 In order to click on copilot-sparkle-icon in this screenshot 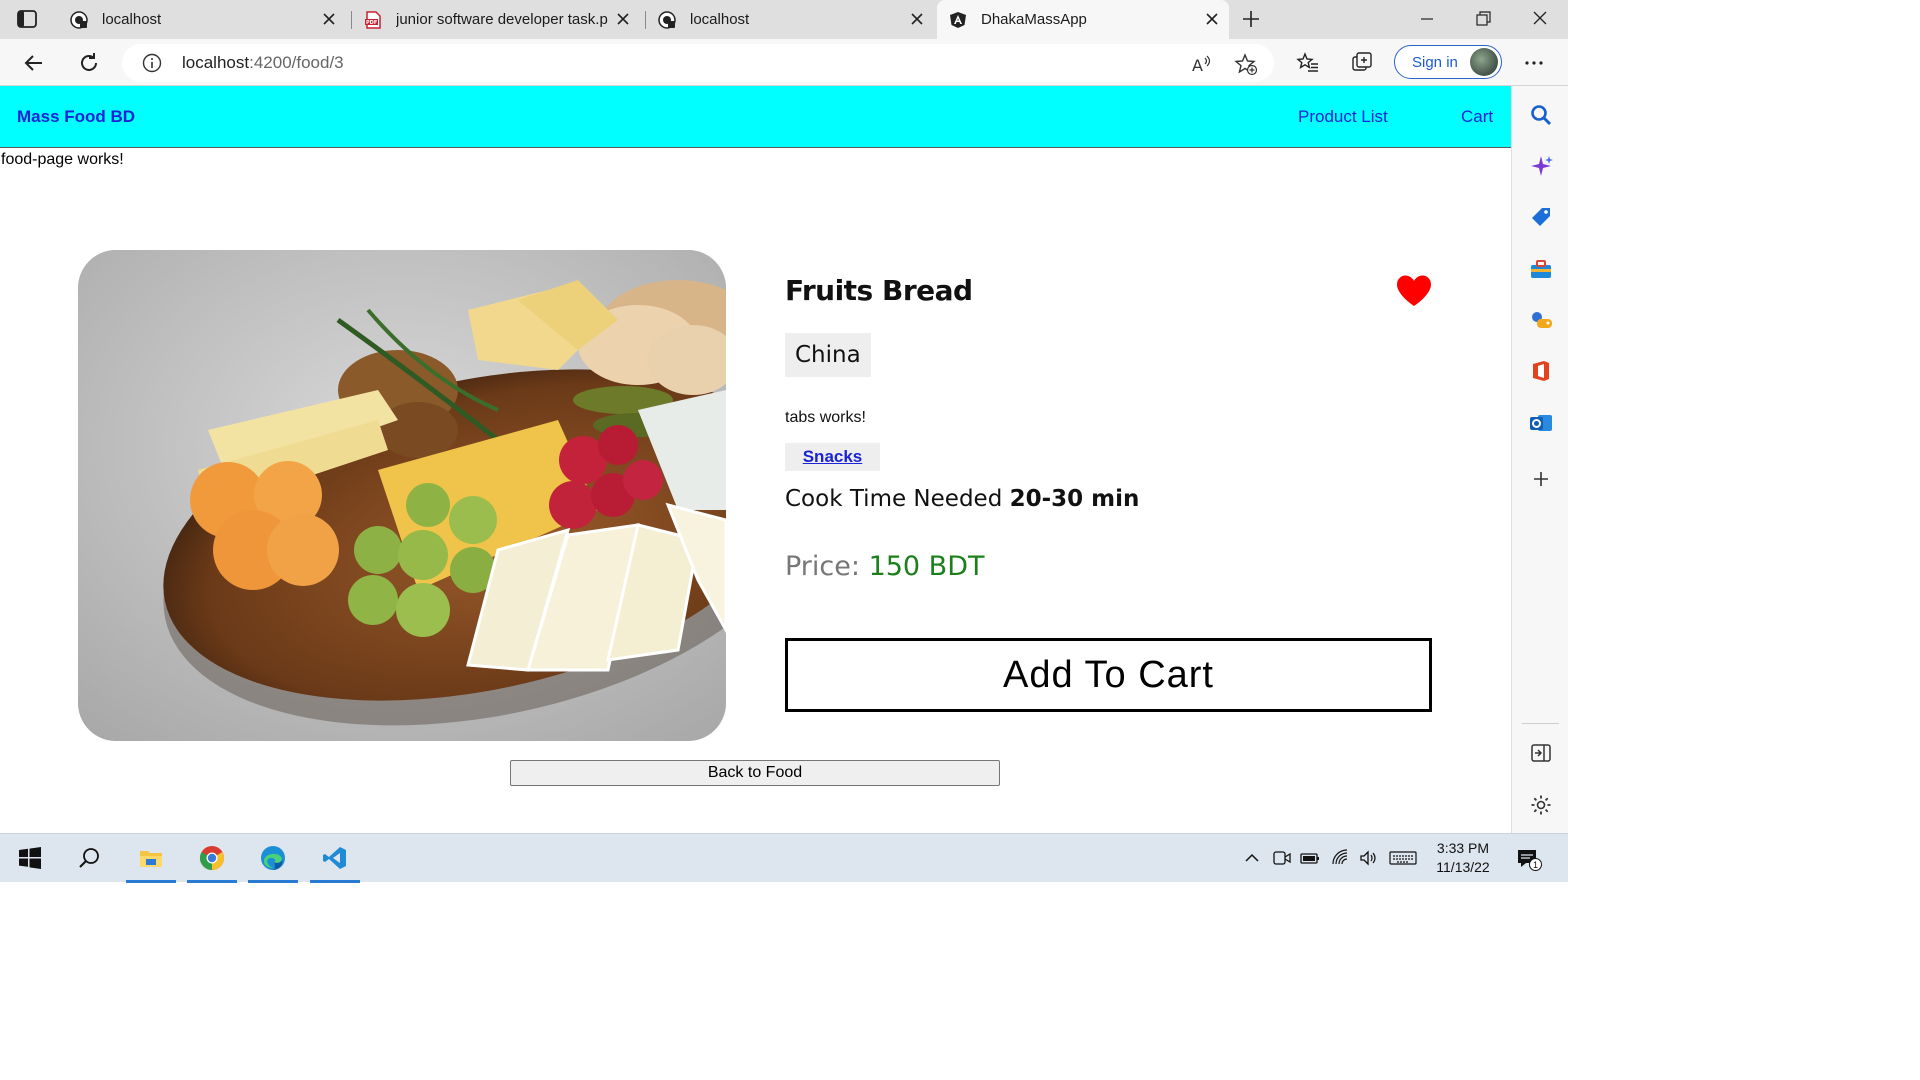, I will do `click(1541, 166)`.